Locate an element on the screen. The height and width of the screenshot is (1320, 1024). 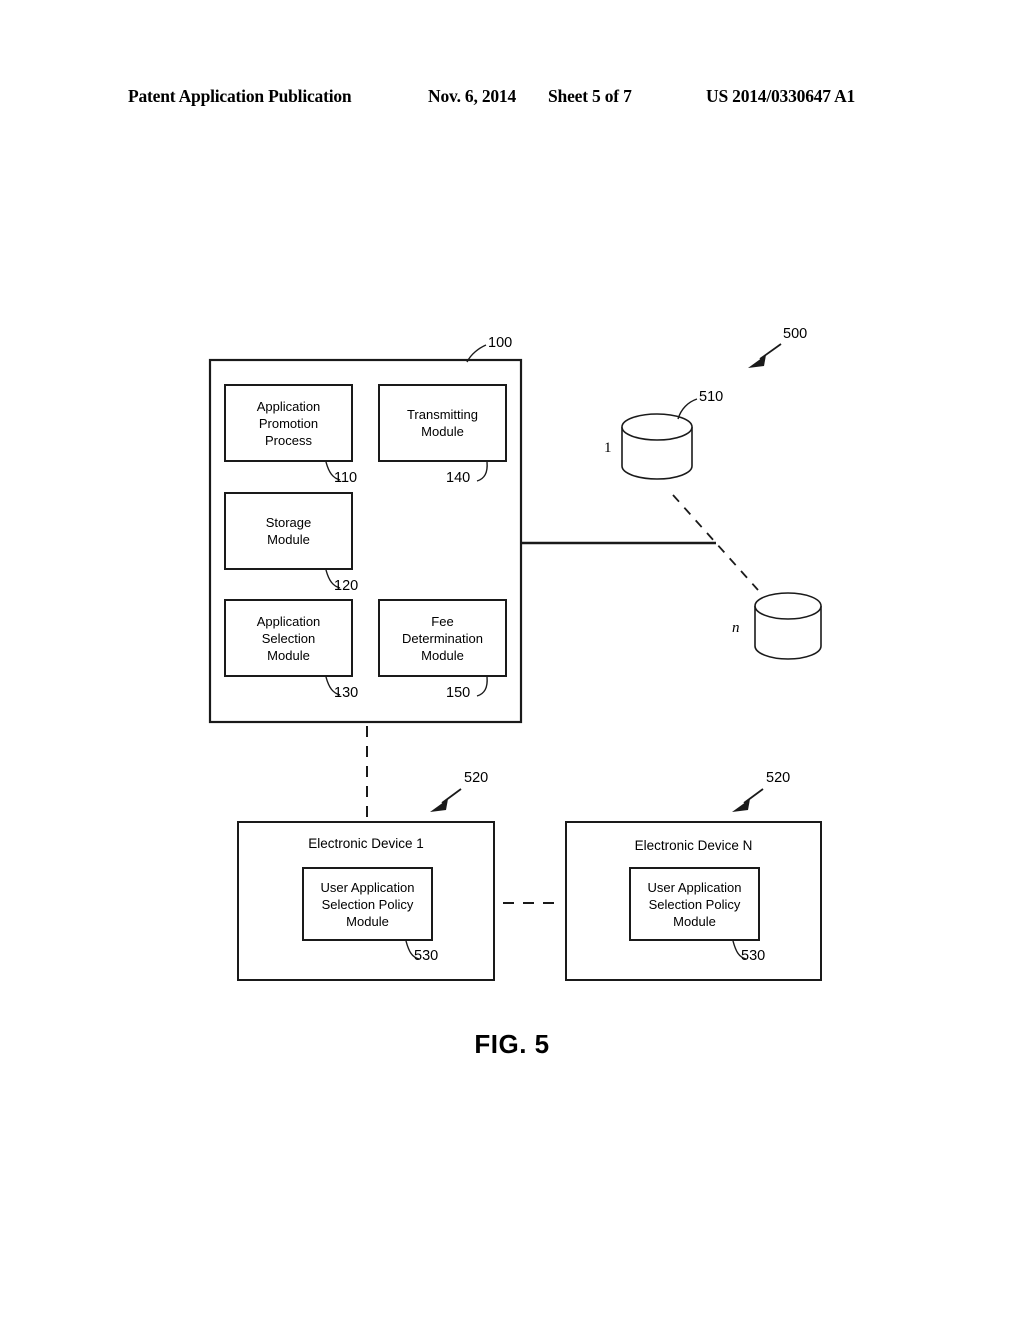
module-box-storage-module is located at coordinates (288, 531).